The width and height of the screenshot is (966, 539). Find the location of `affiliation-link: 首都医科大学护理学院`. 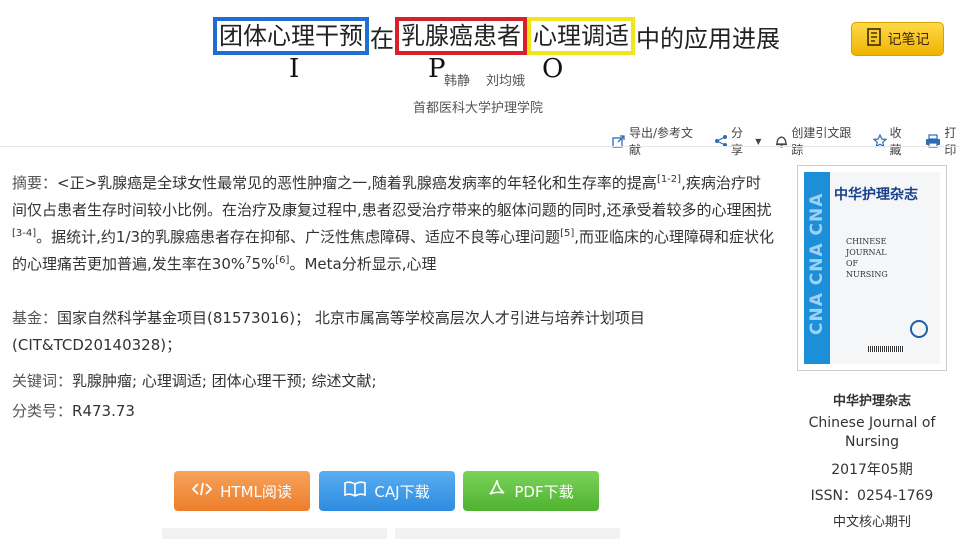

affiliation-link: 首都医科大学护理学院 is located at coordinates (478, 106).